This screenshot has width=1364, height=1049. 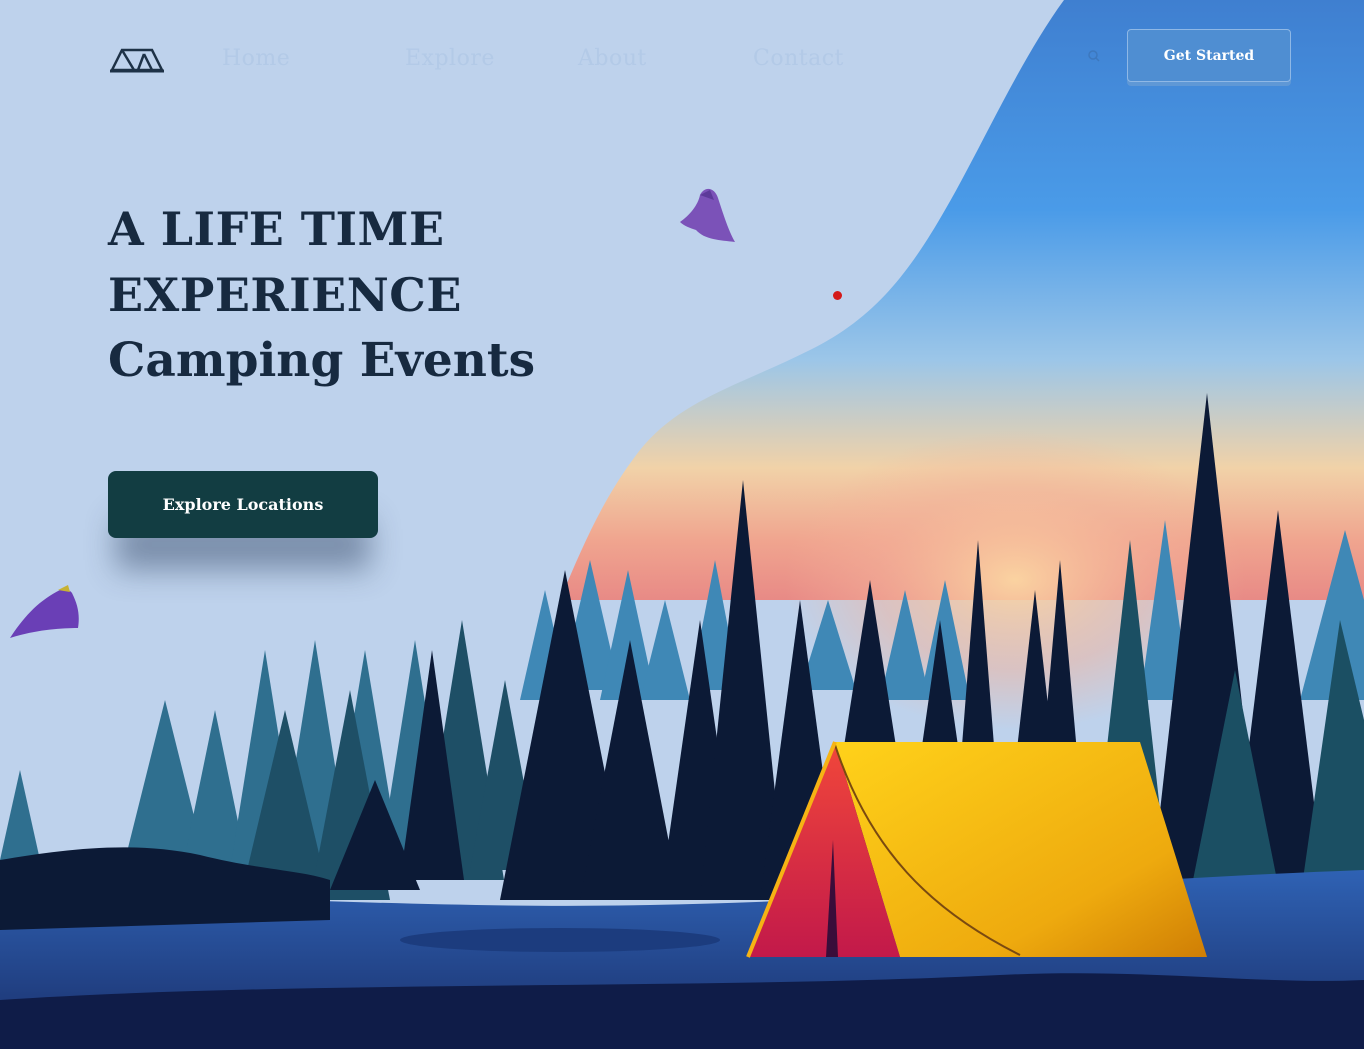 I want to click on hero-title-line-3: Camping Events, so click(x=322, y=360).